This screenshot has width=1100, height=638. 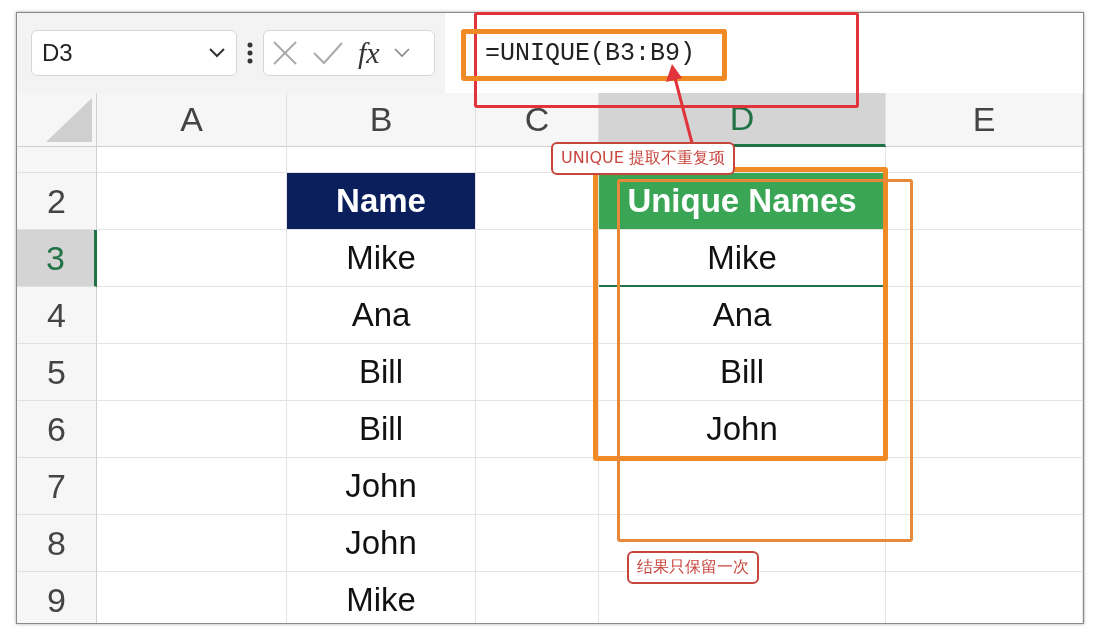 What do you see at coordinates (693, 567) in the screenshot?
I see `callout-label: 结果只保留一次` at bounding box center [693, 567].